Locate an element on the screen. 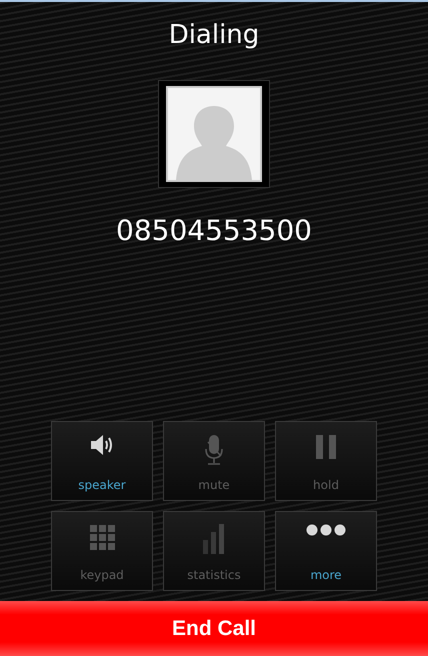 The image size is (428, 656). end-call-button: End Call is located at coordinates (214, 628).